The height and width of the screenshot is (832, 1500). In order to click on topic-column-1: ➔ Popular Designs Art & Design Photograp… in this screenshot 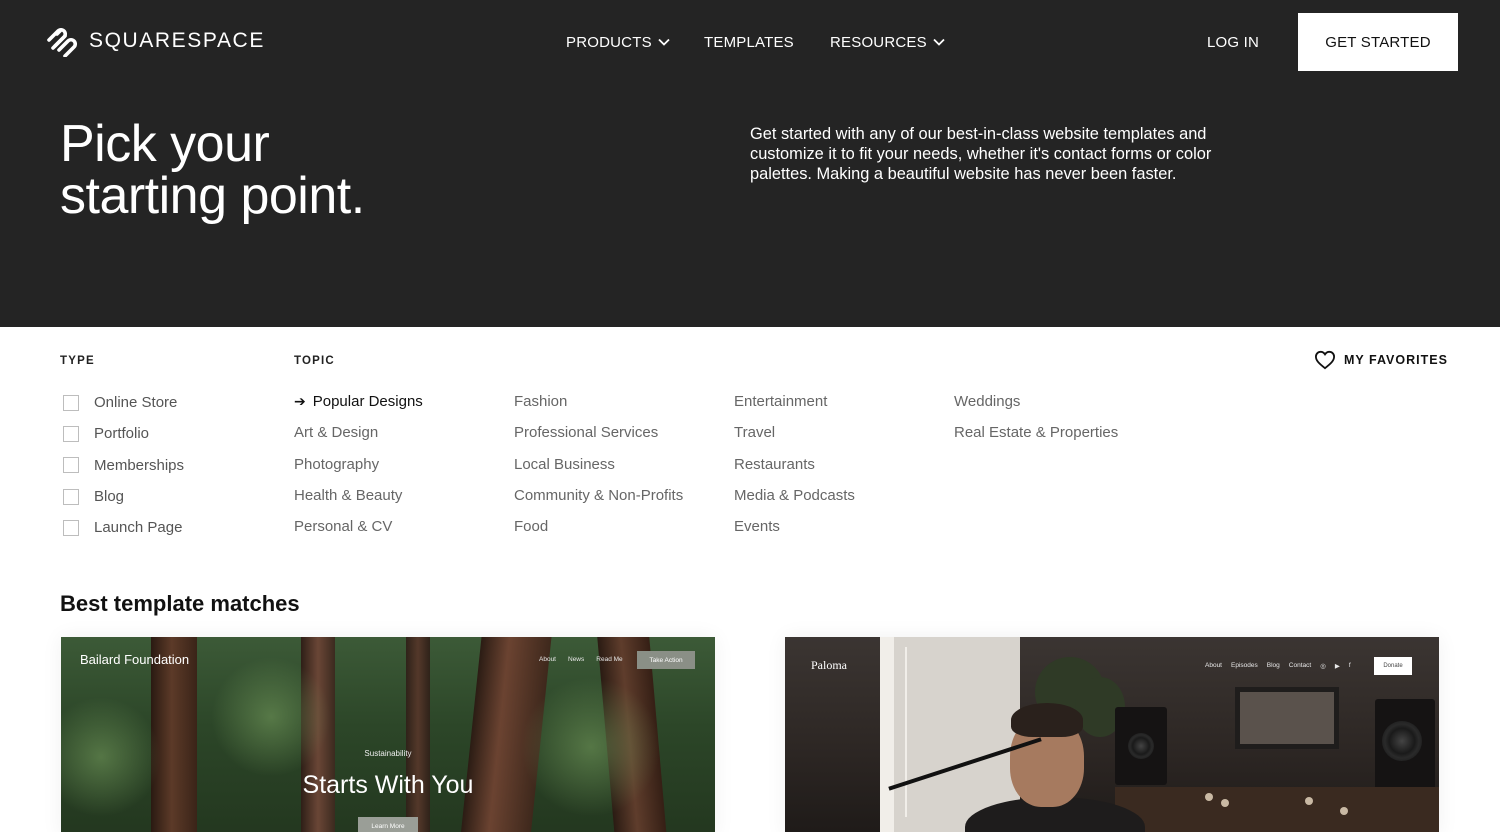, I will do `click(358, 464)`.